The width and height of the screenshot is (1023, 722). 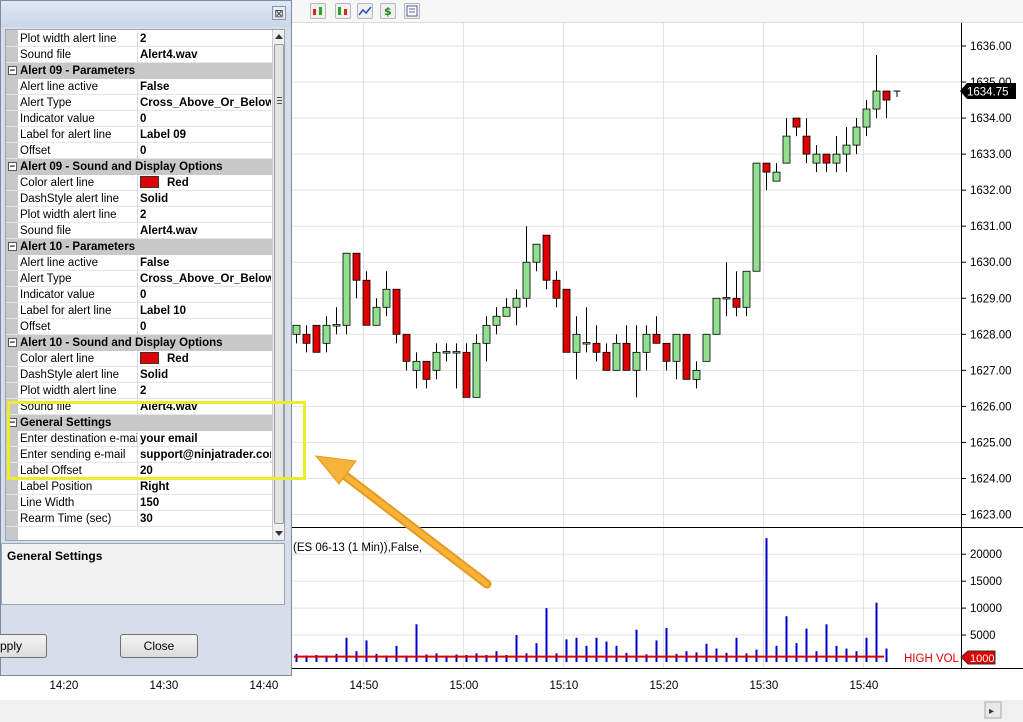 What do you see at coordinates (205, 503) in the screenshot?
I see `property-value: 150` at bounding box center [205, 503].